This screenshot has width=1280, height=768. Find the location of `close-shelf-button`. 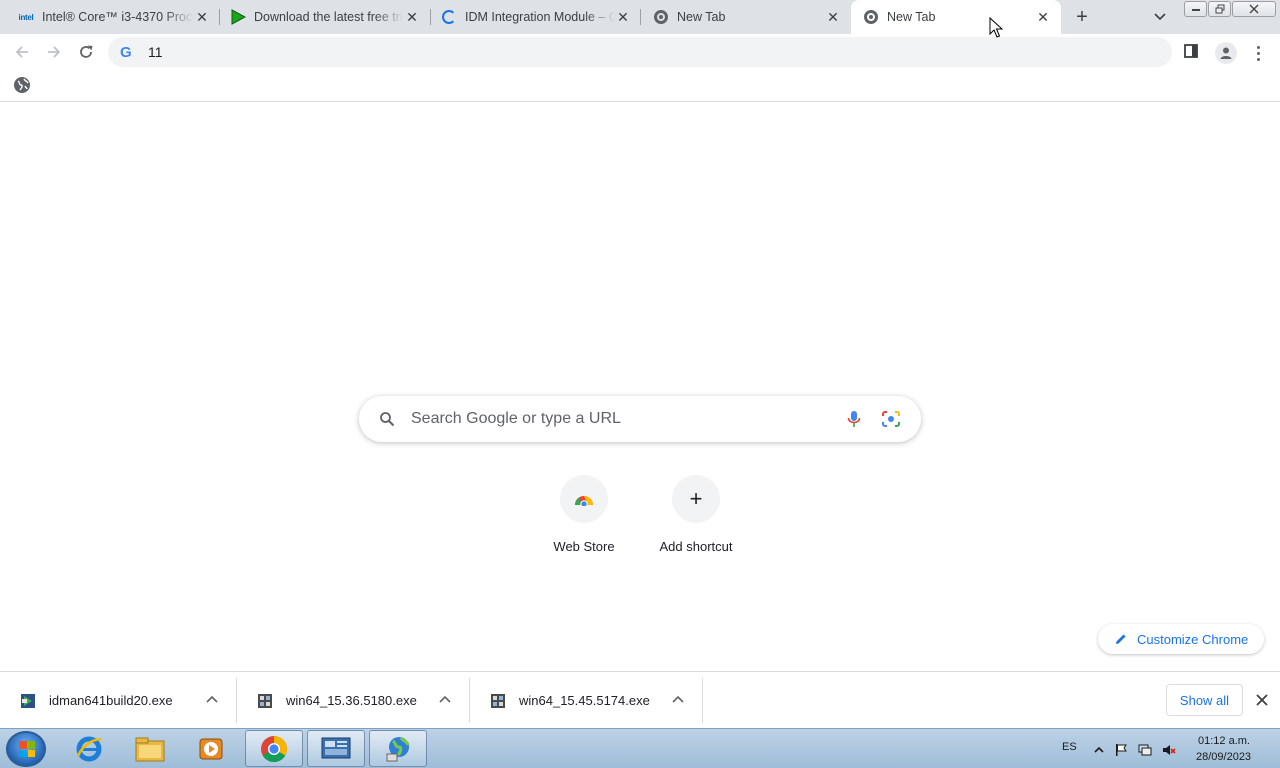

close-shelf-button is located at coordinates (1262, 700).